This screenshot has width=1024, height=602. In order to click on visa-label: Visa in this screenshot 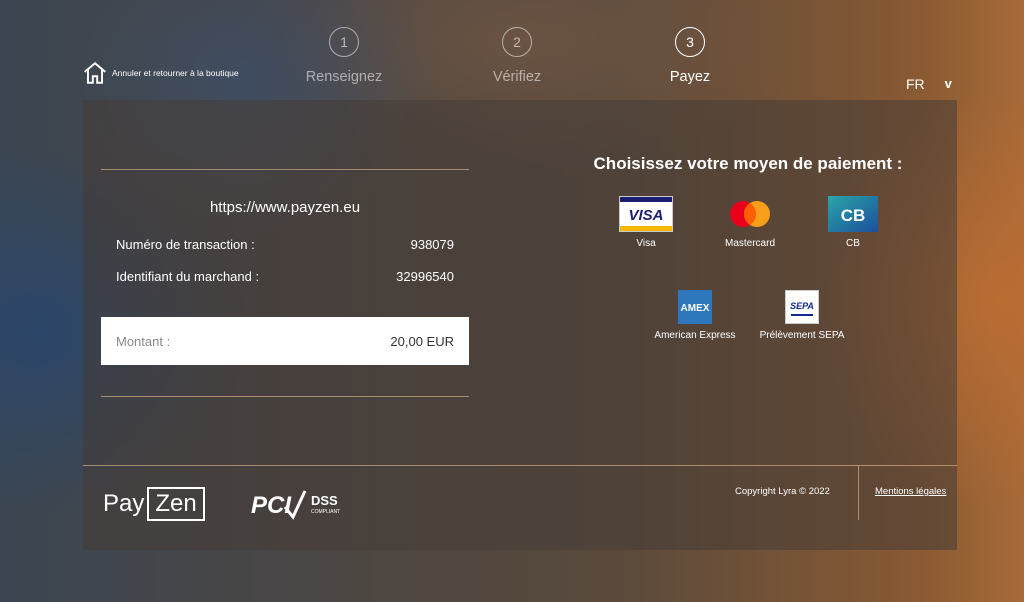, I will do `click(646, 243)`.